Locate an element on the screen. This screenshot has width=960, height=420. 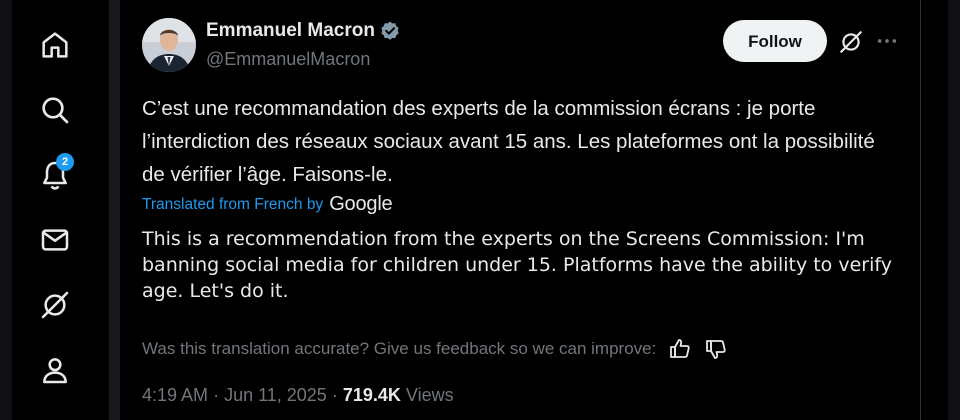
tweet-meta: 4:19 AM · Jun 11, 2025 · 719.4K Views is located at coordinates (298, 395).